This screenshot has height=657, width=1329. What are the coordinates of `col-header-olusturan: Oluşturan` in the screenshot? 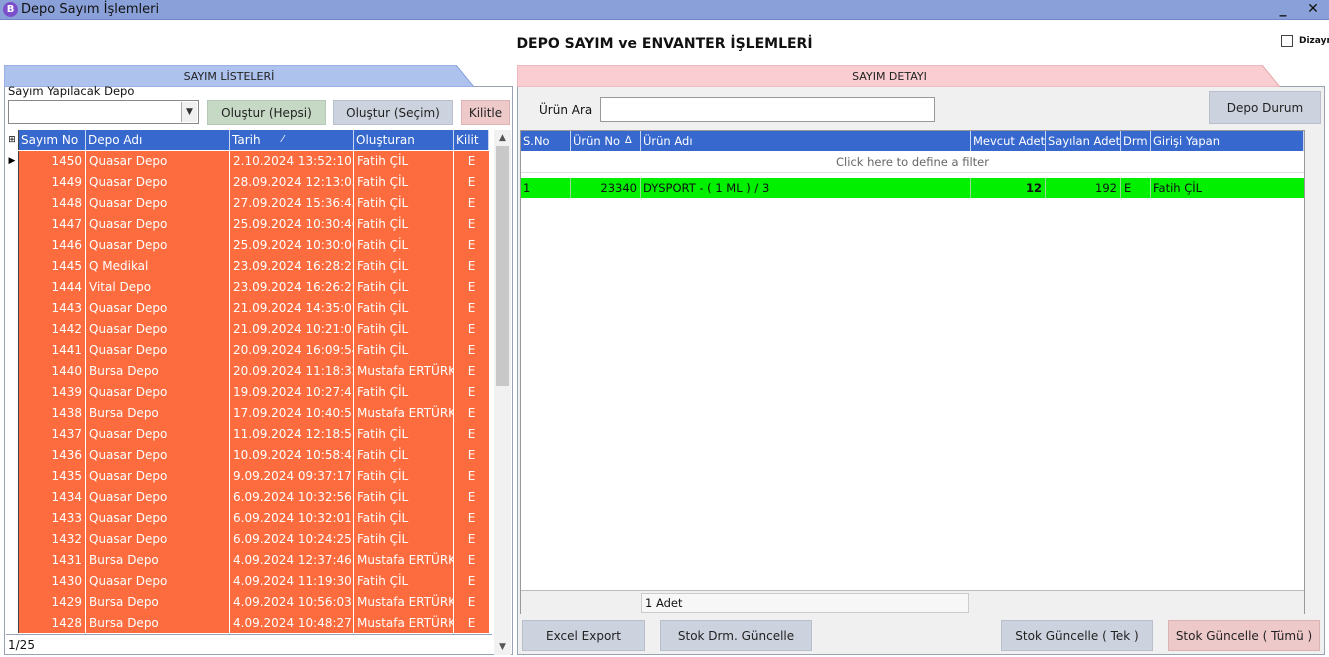 It's located at (404, 140).